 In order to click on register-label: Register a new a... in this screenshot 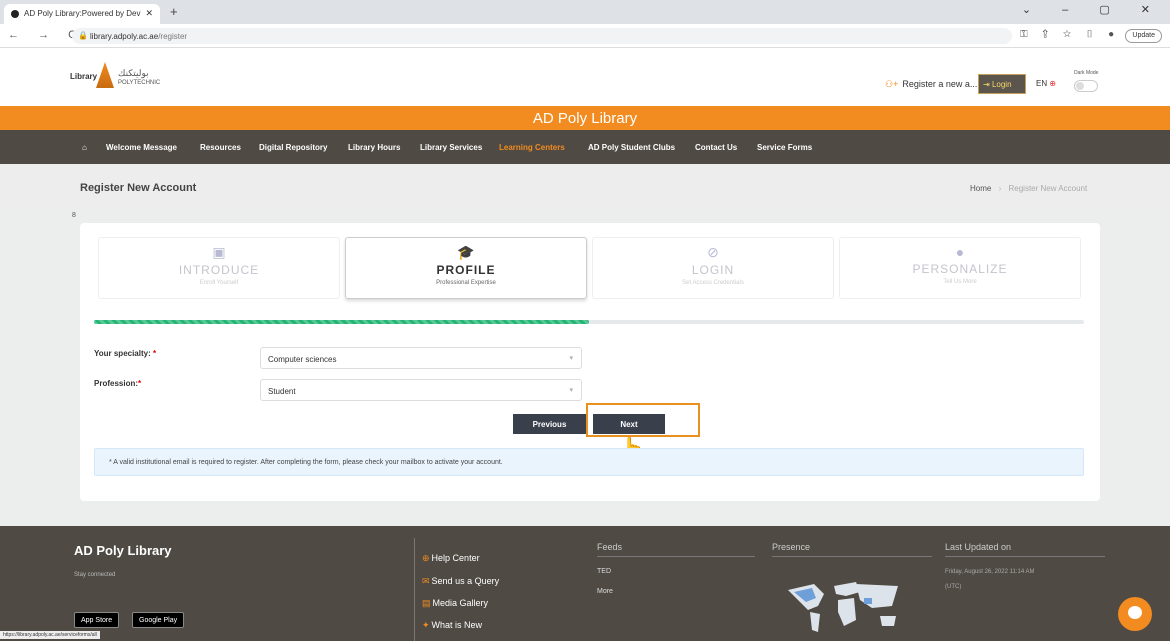, I will do `click(940, 84)`.